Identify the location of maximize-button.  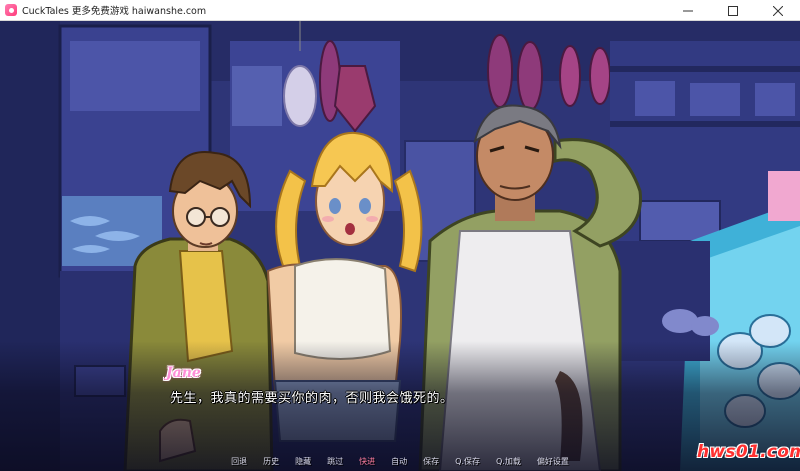
(732, 10).